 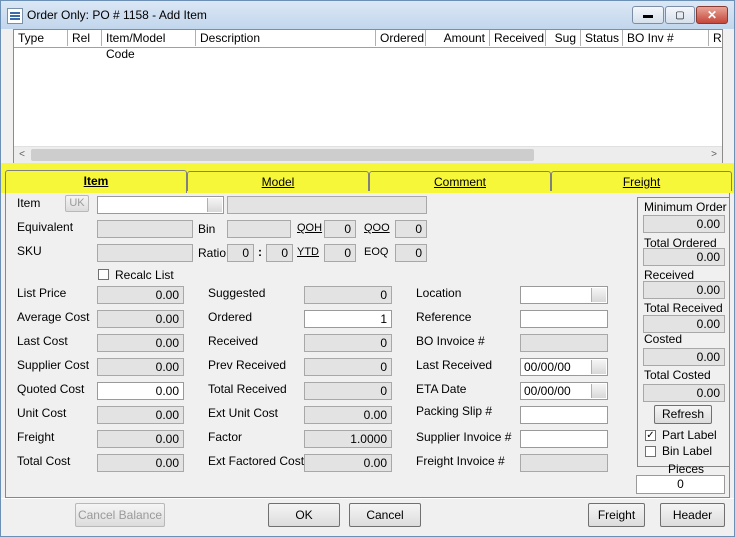 What do you see at coordinates (547, 367) in the screenshot?
I see `last-received-value: 00/00/00` at bounding box center [547, 367].